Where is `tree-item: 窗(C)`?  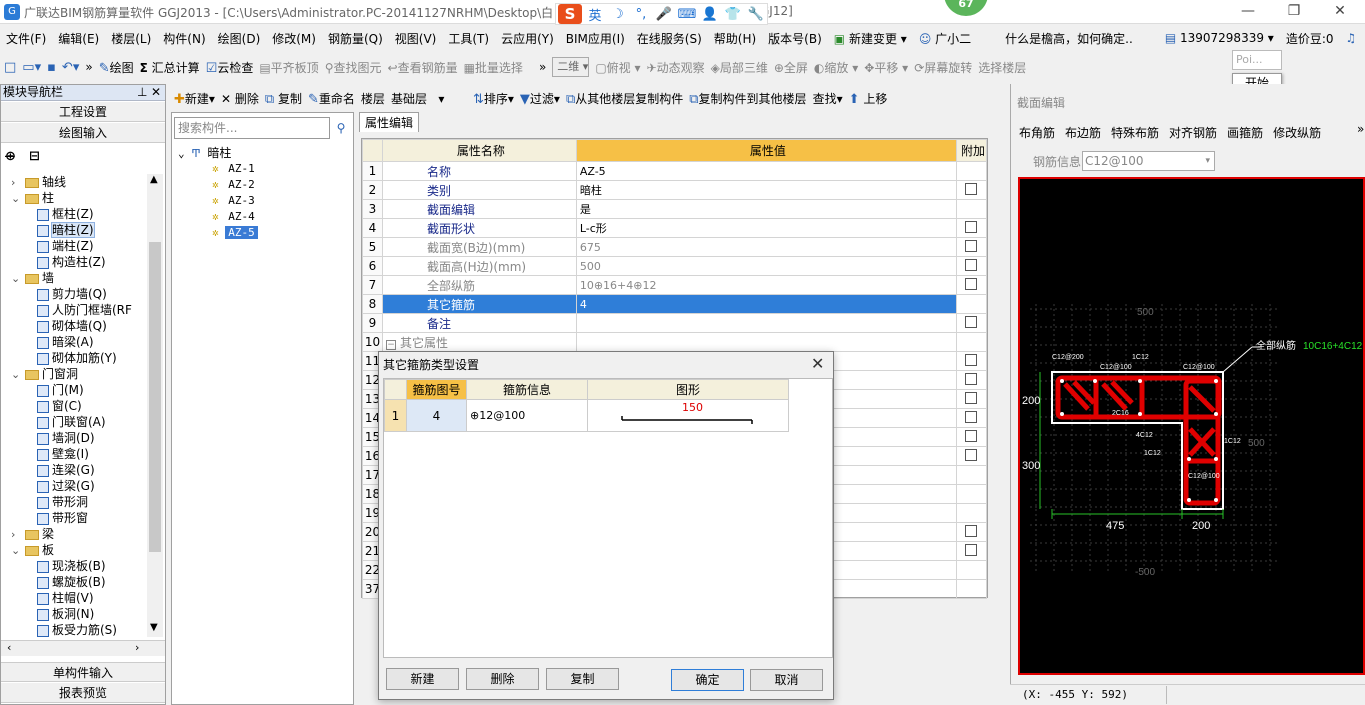
tree-item: 窗(C) is located at coordinates (74, 406).